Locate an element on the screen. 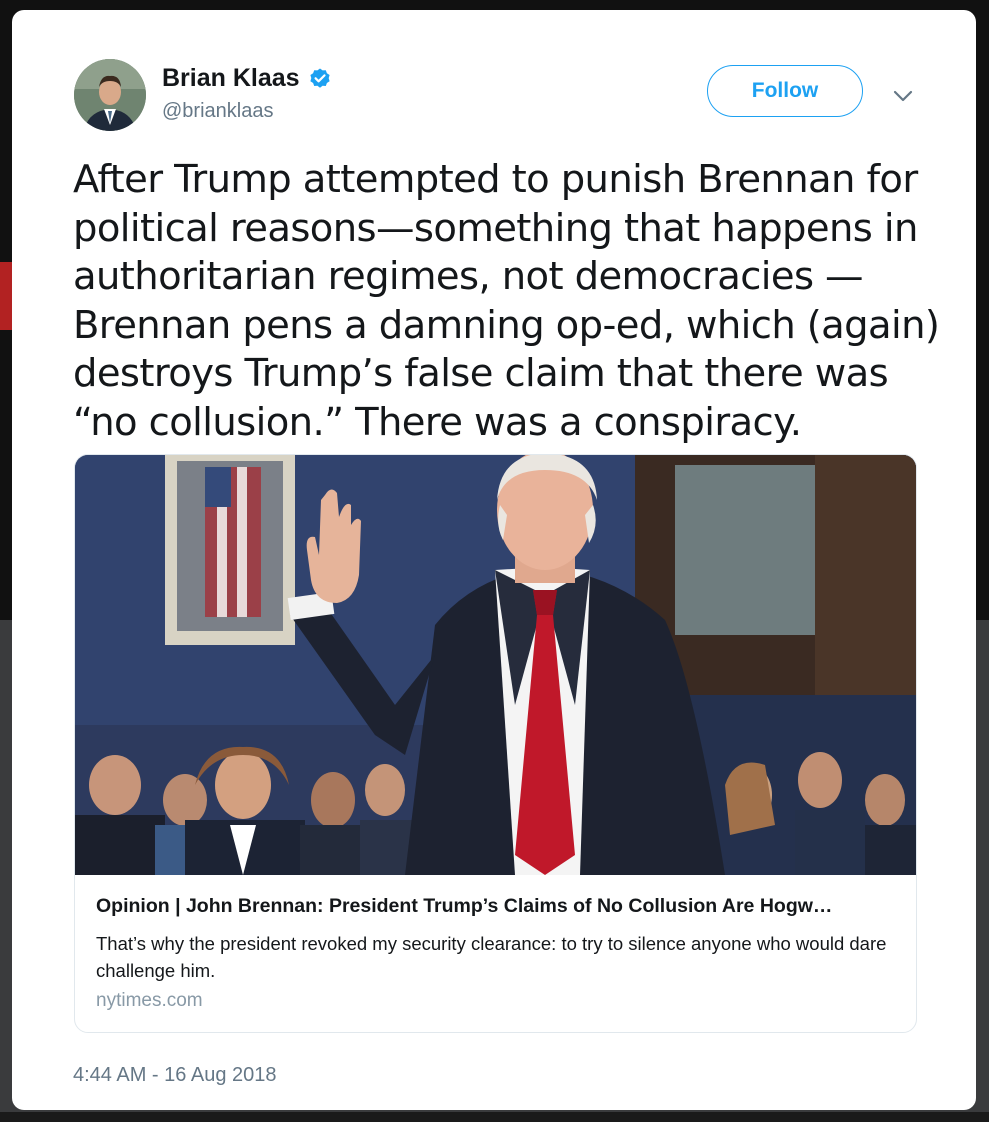 This screenshot has height=1122, width=989. author-name-row: Brian Klaas is located at coordinates (247, 78).